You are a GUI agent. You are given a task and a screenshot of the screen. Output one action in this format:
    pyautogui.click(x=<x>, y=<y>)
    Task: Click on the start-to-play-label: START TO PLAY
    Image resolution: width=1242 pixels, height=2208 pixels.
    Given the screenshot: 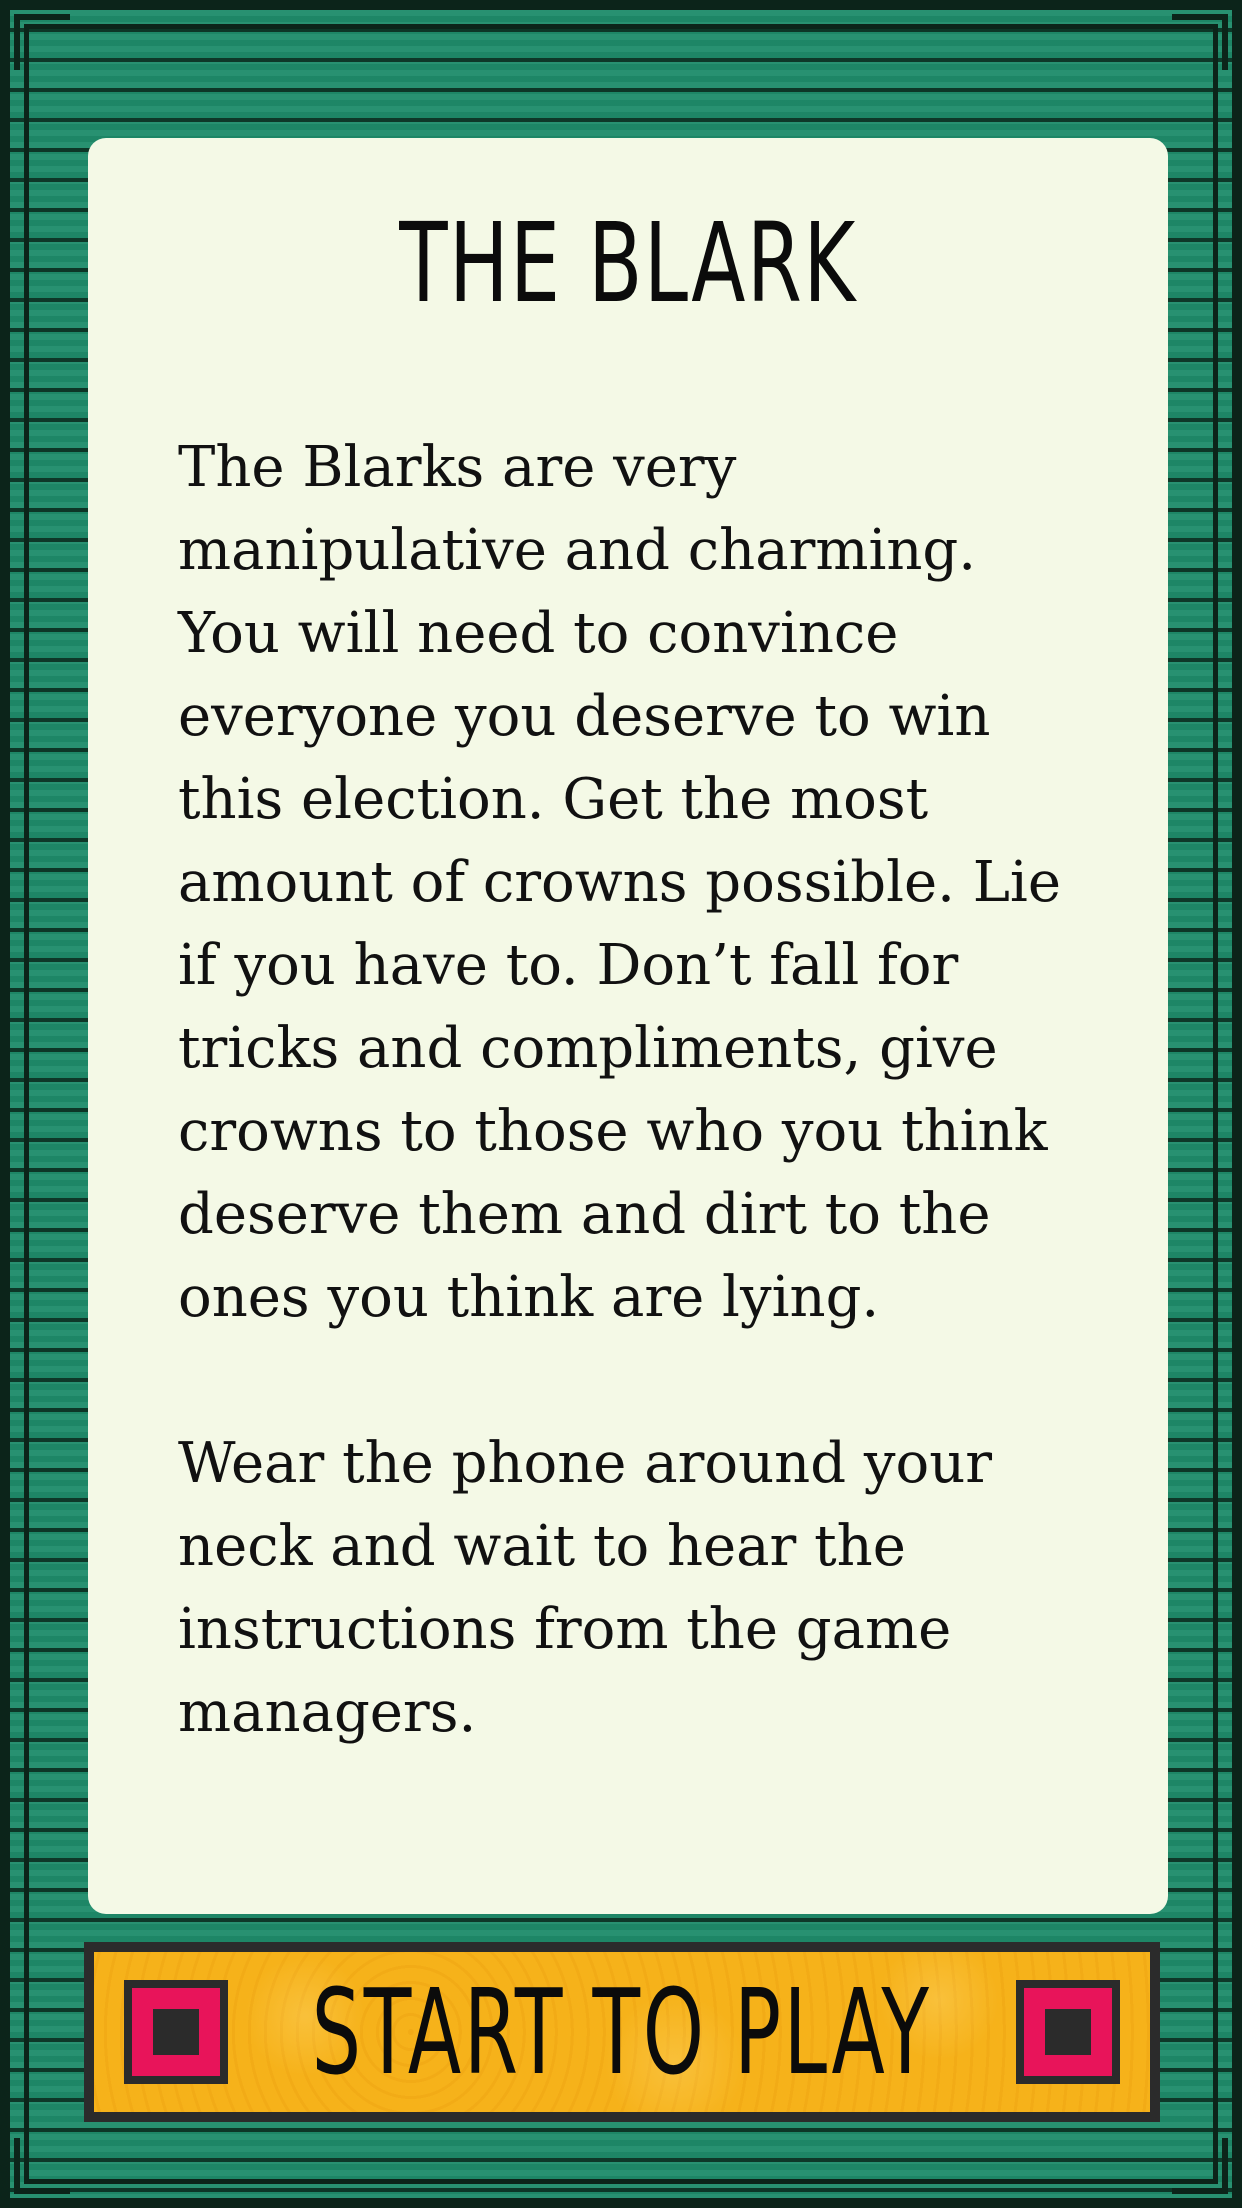 What is the action you would take?
    pyautogui.click(x=622, y=2032)
    